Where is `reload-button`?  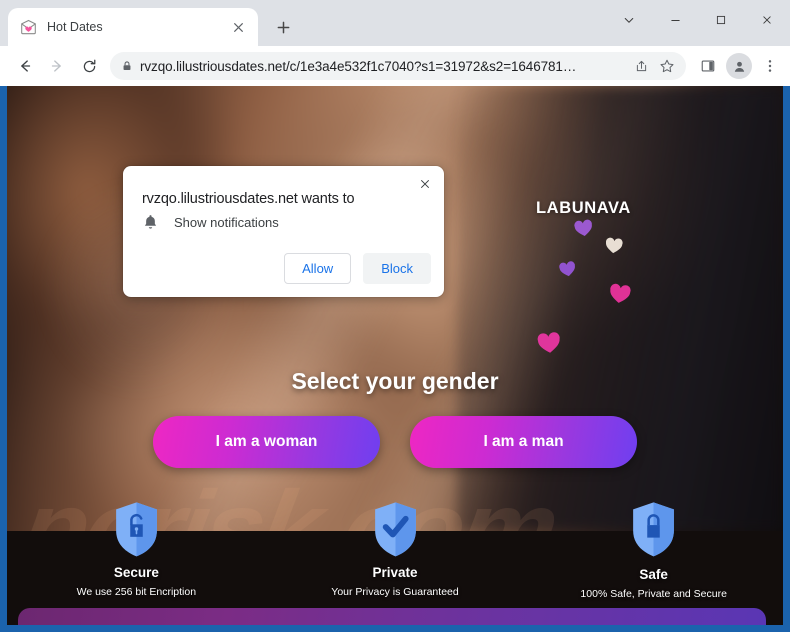 reload-button is located at coordinates (89, 66).